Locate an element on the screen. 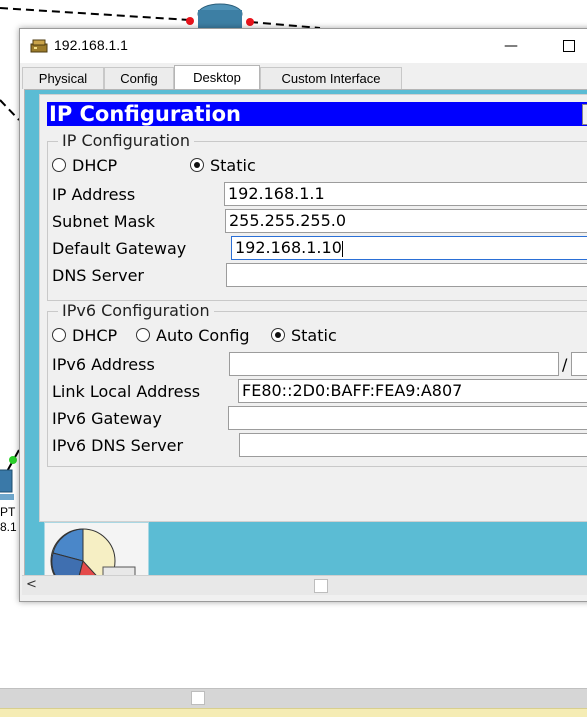  ipv6-dns-server-label: IPv6 DNS Server is located at coordinates (118, 445).